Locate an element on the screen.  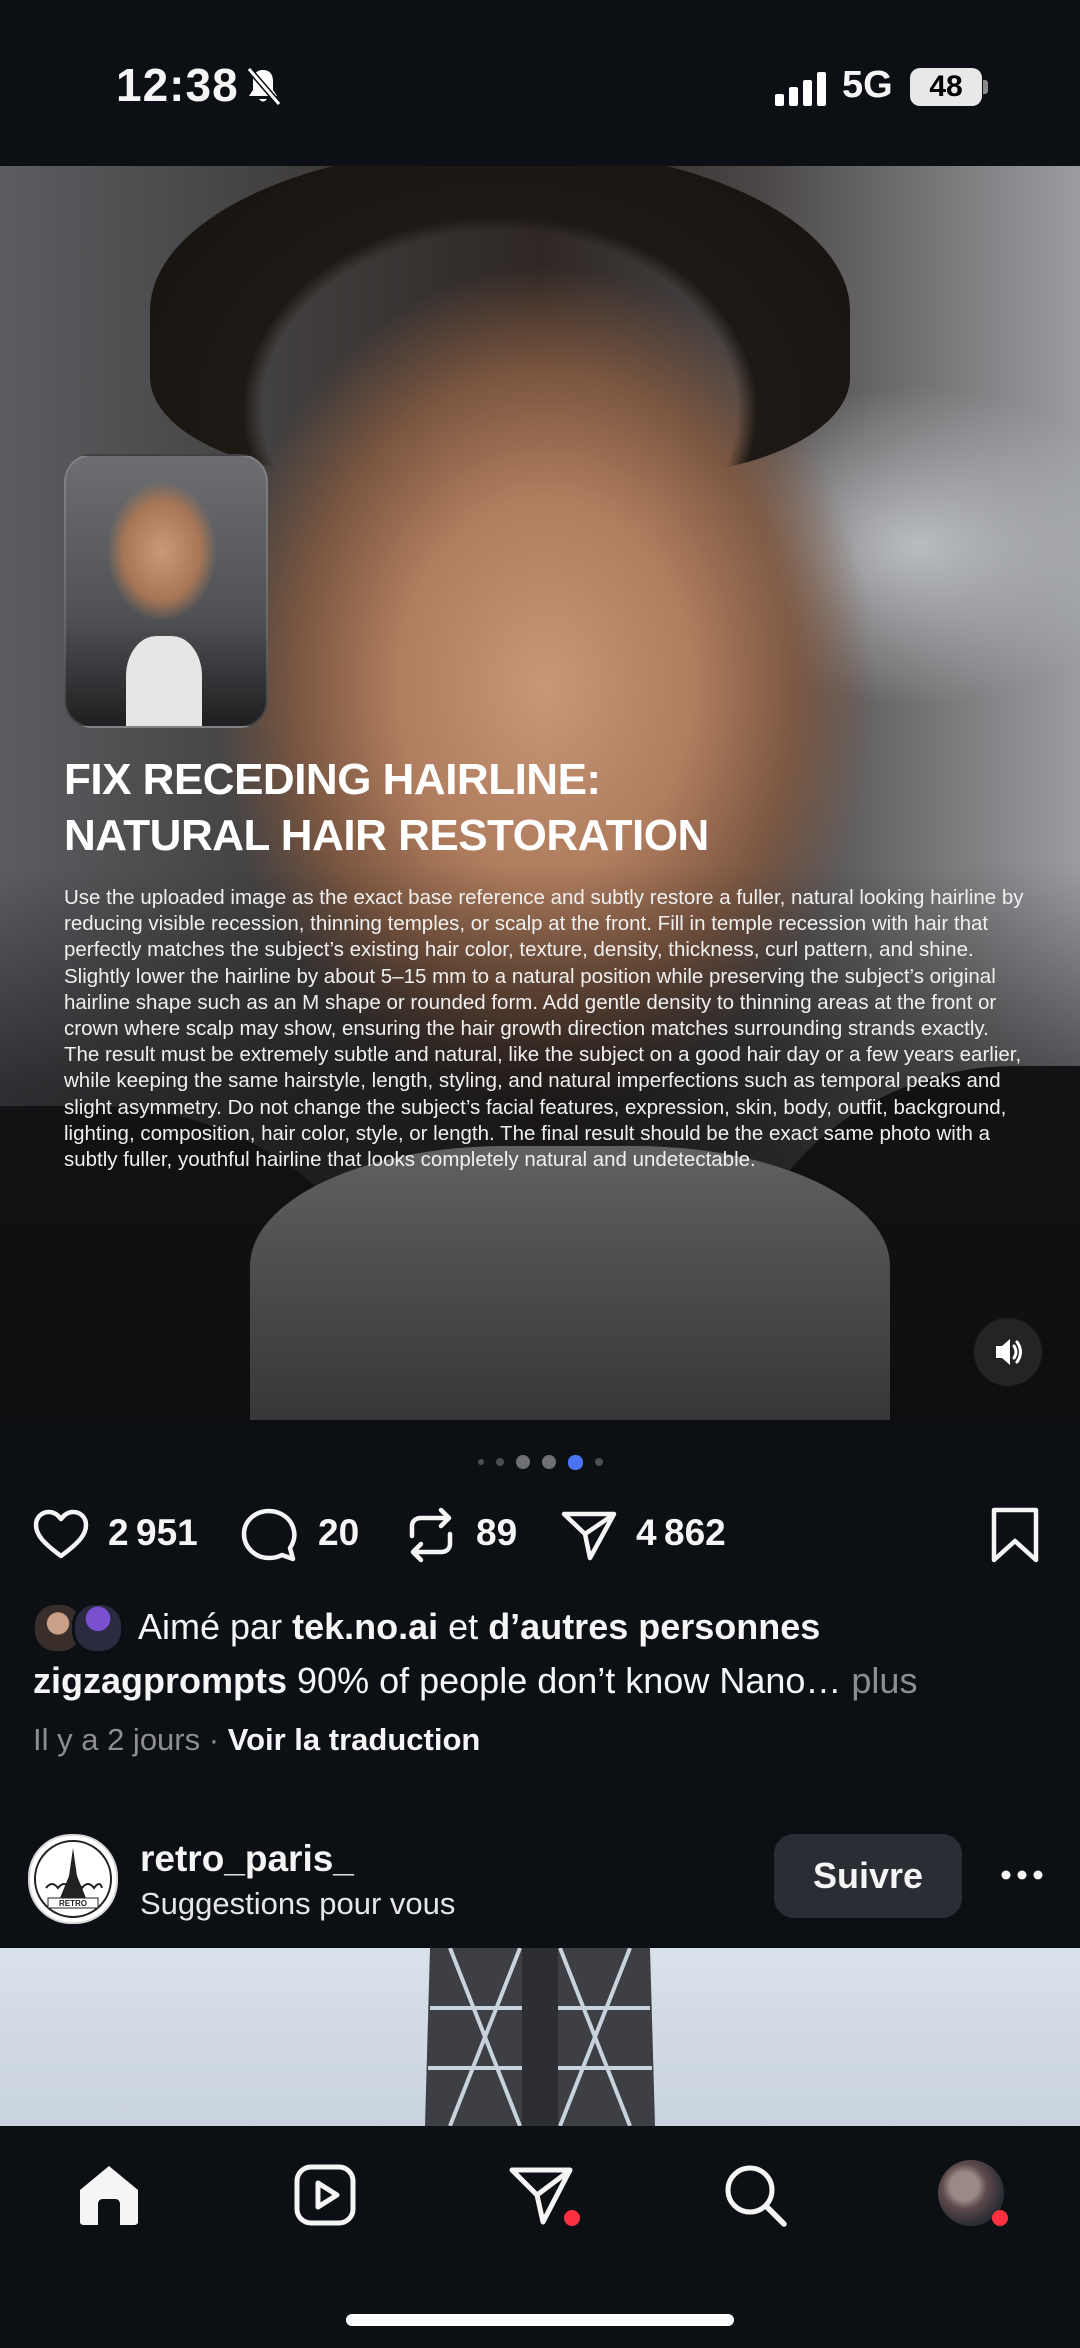
share-count: 4 862 is located at coordinates (681, 1533).